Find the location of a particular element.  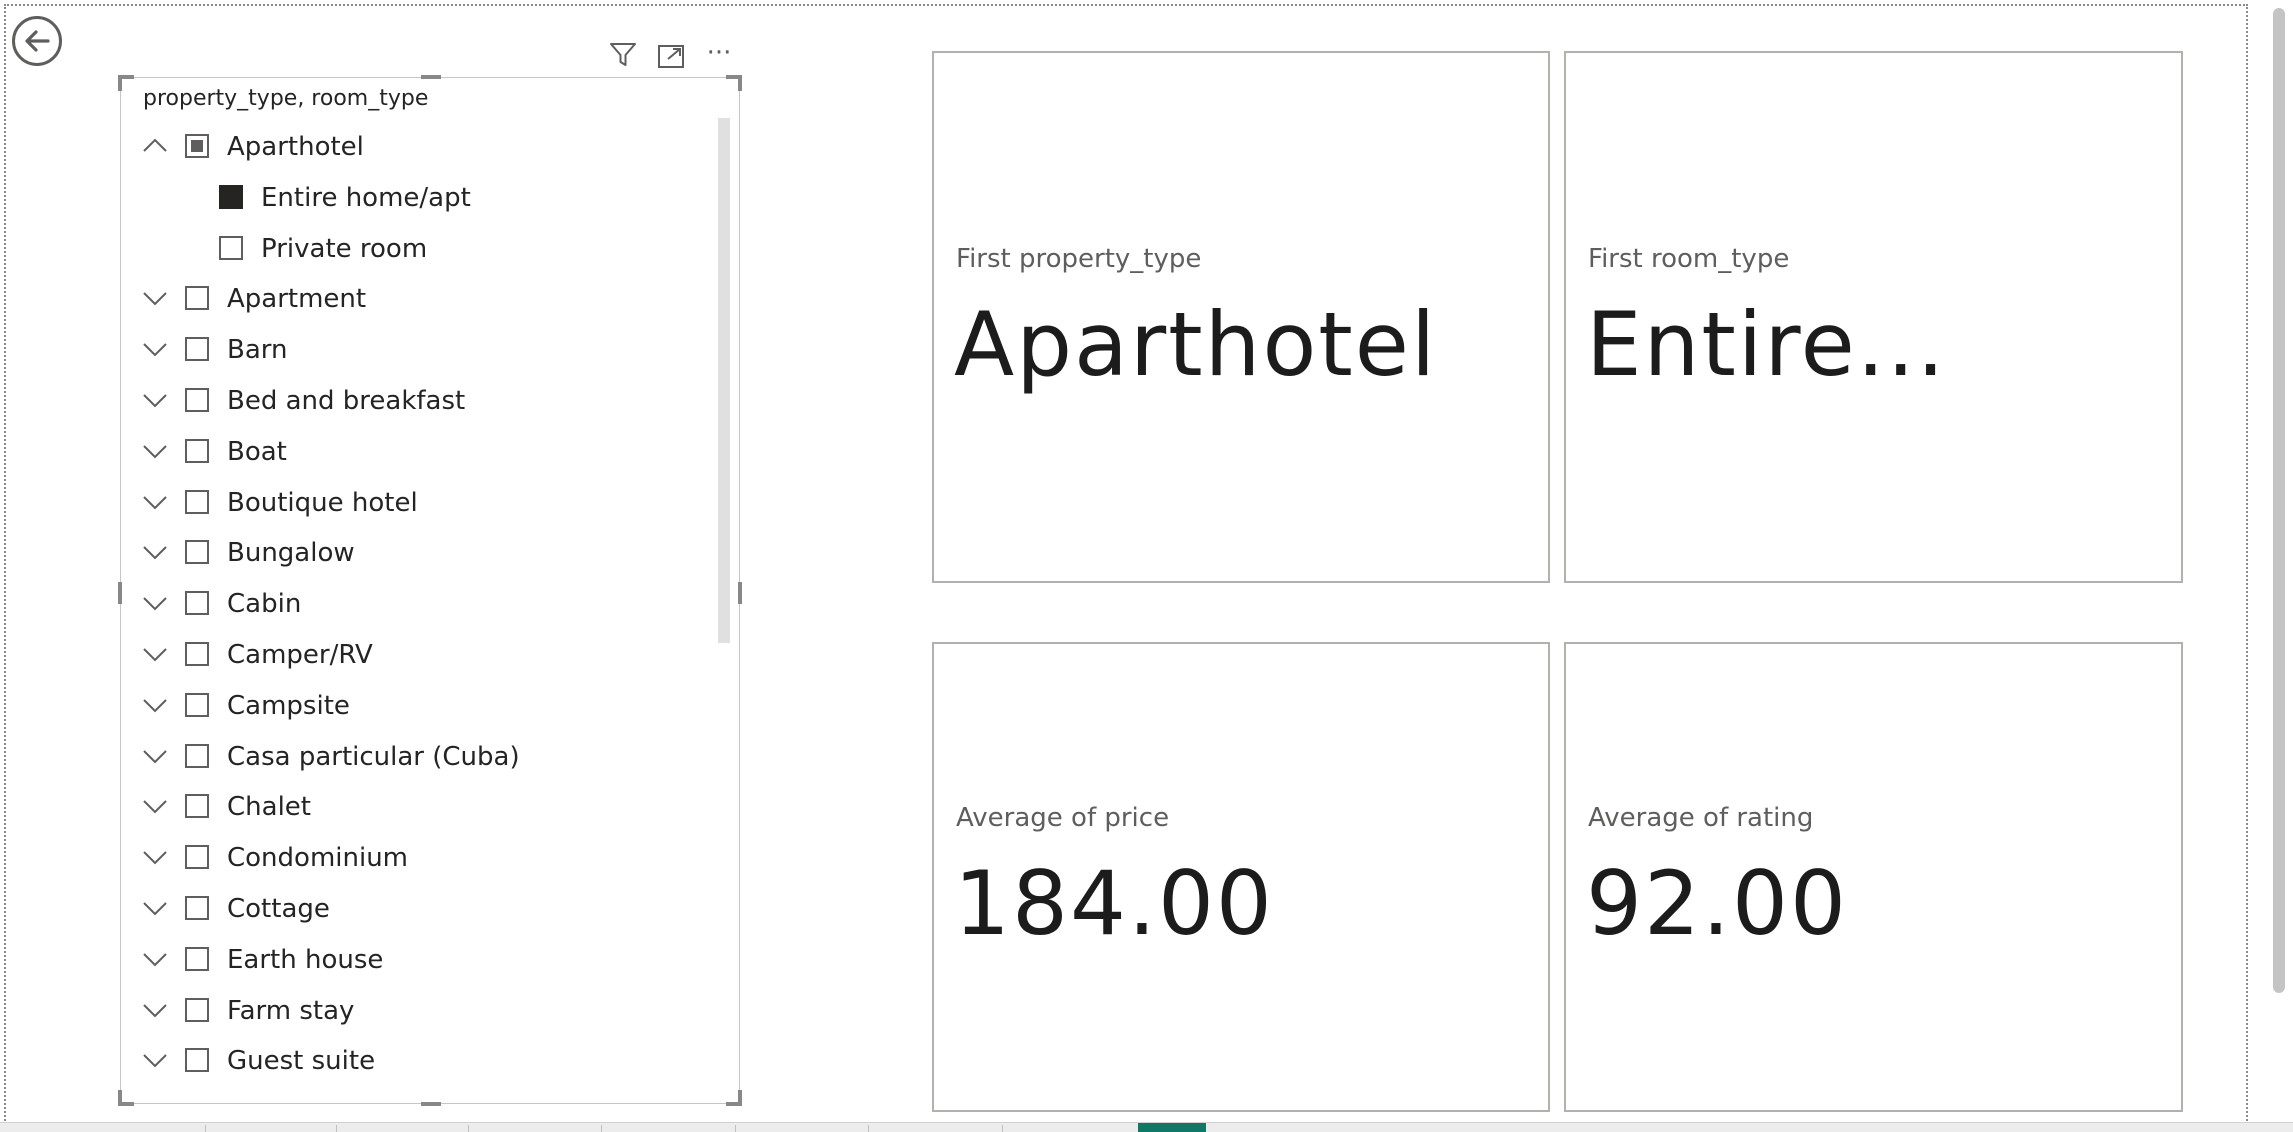

slicer-item-child: Private room is located at coordinates (416, 249).